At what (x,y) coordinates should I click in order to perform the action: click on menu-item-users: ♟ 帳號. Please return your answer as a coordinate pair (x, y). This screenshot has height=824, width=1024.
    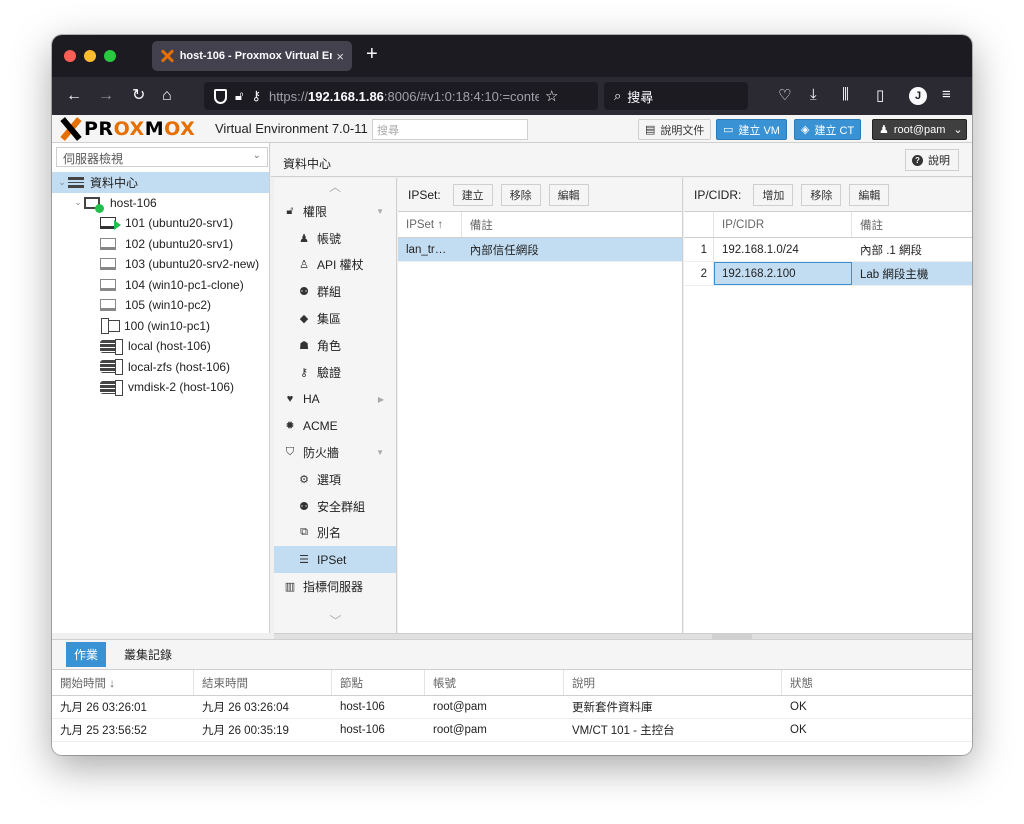
    Looking at the image, I should click on (335, 238).